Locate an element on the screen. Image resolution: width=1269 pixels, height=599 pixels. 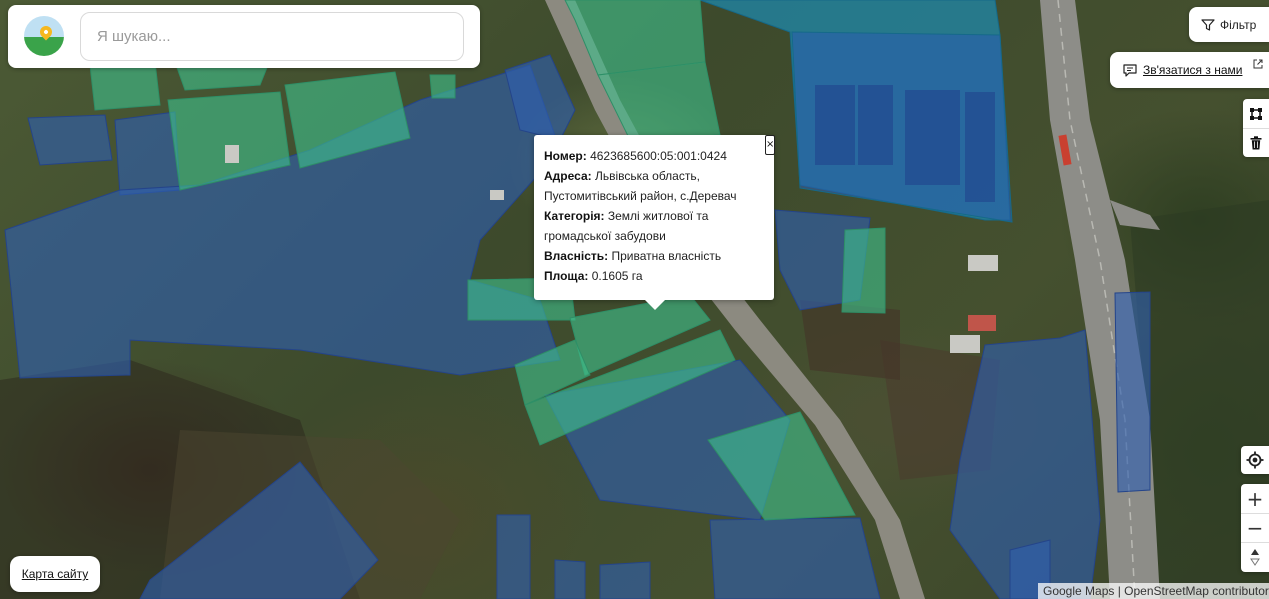
parcel-number-value: 4623685600:05:001:0424 is located at coordinates (658, 156).